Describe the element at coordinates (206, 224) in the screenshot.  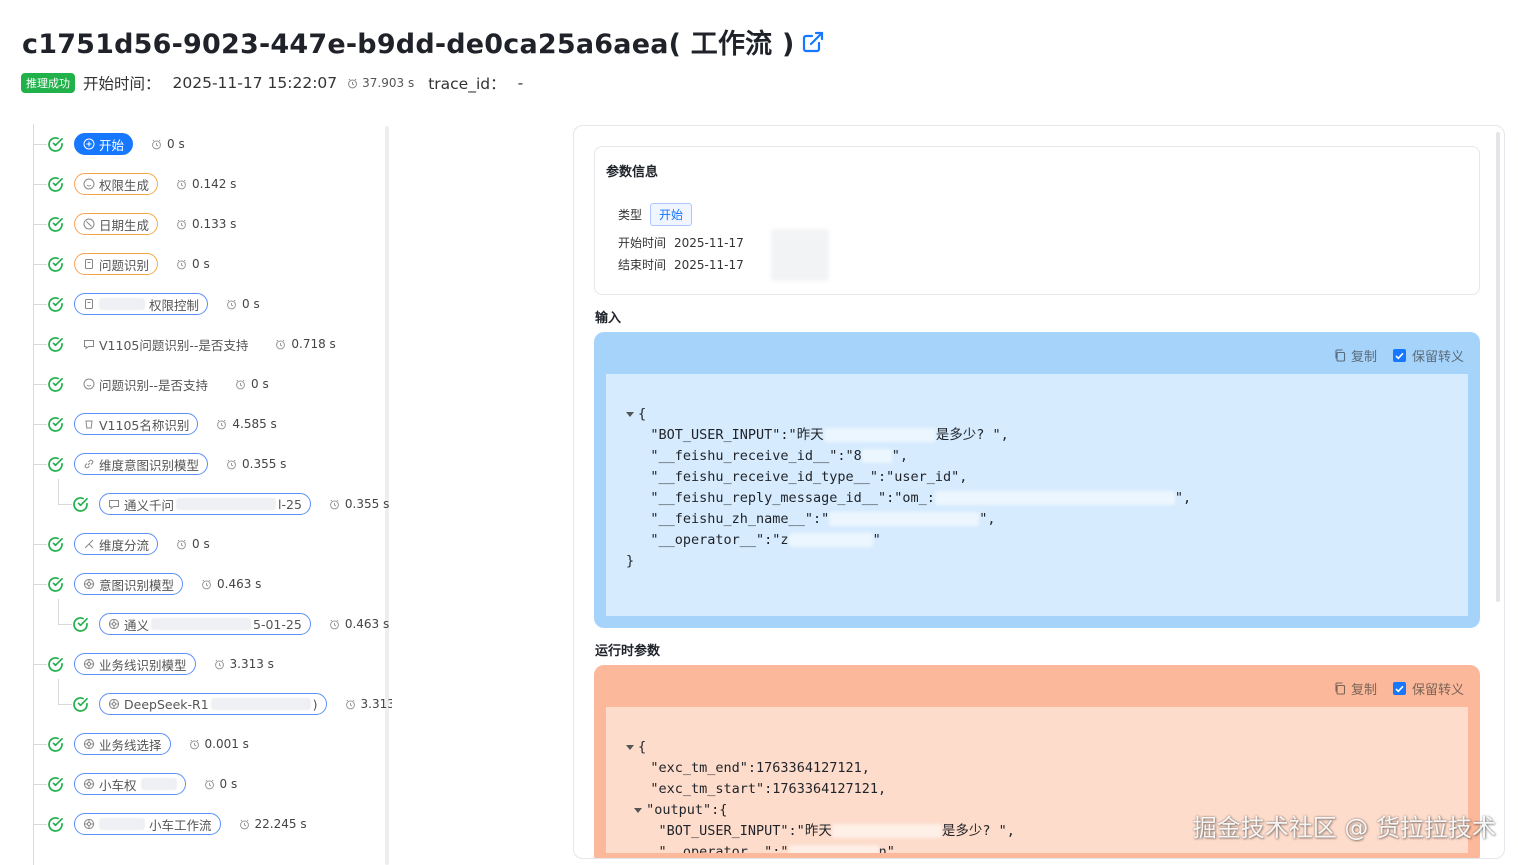
I see `tree-node-duration: 0.133 s` at that location.